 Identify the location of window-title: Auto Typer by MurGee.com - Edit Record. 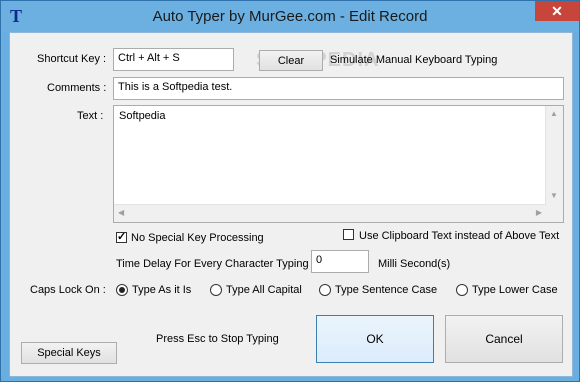
(290, 16).